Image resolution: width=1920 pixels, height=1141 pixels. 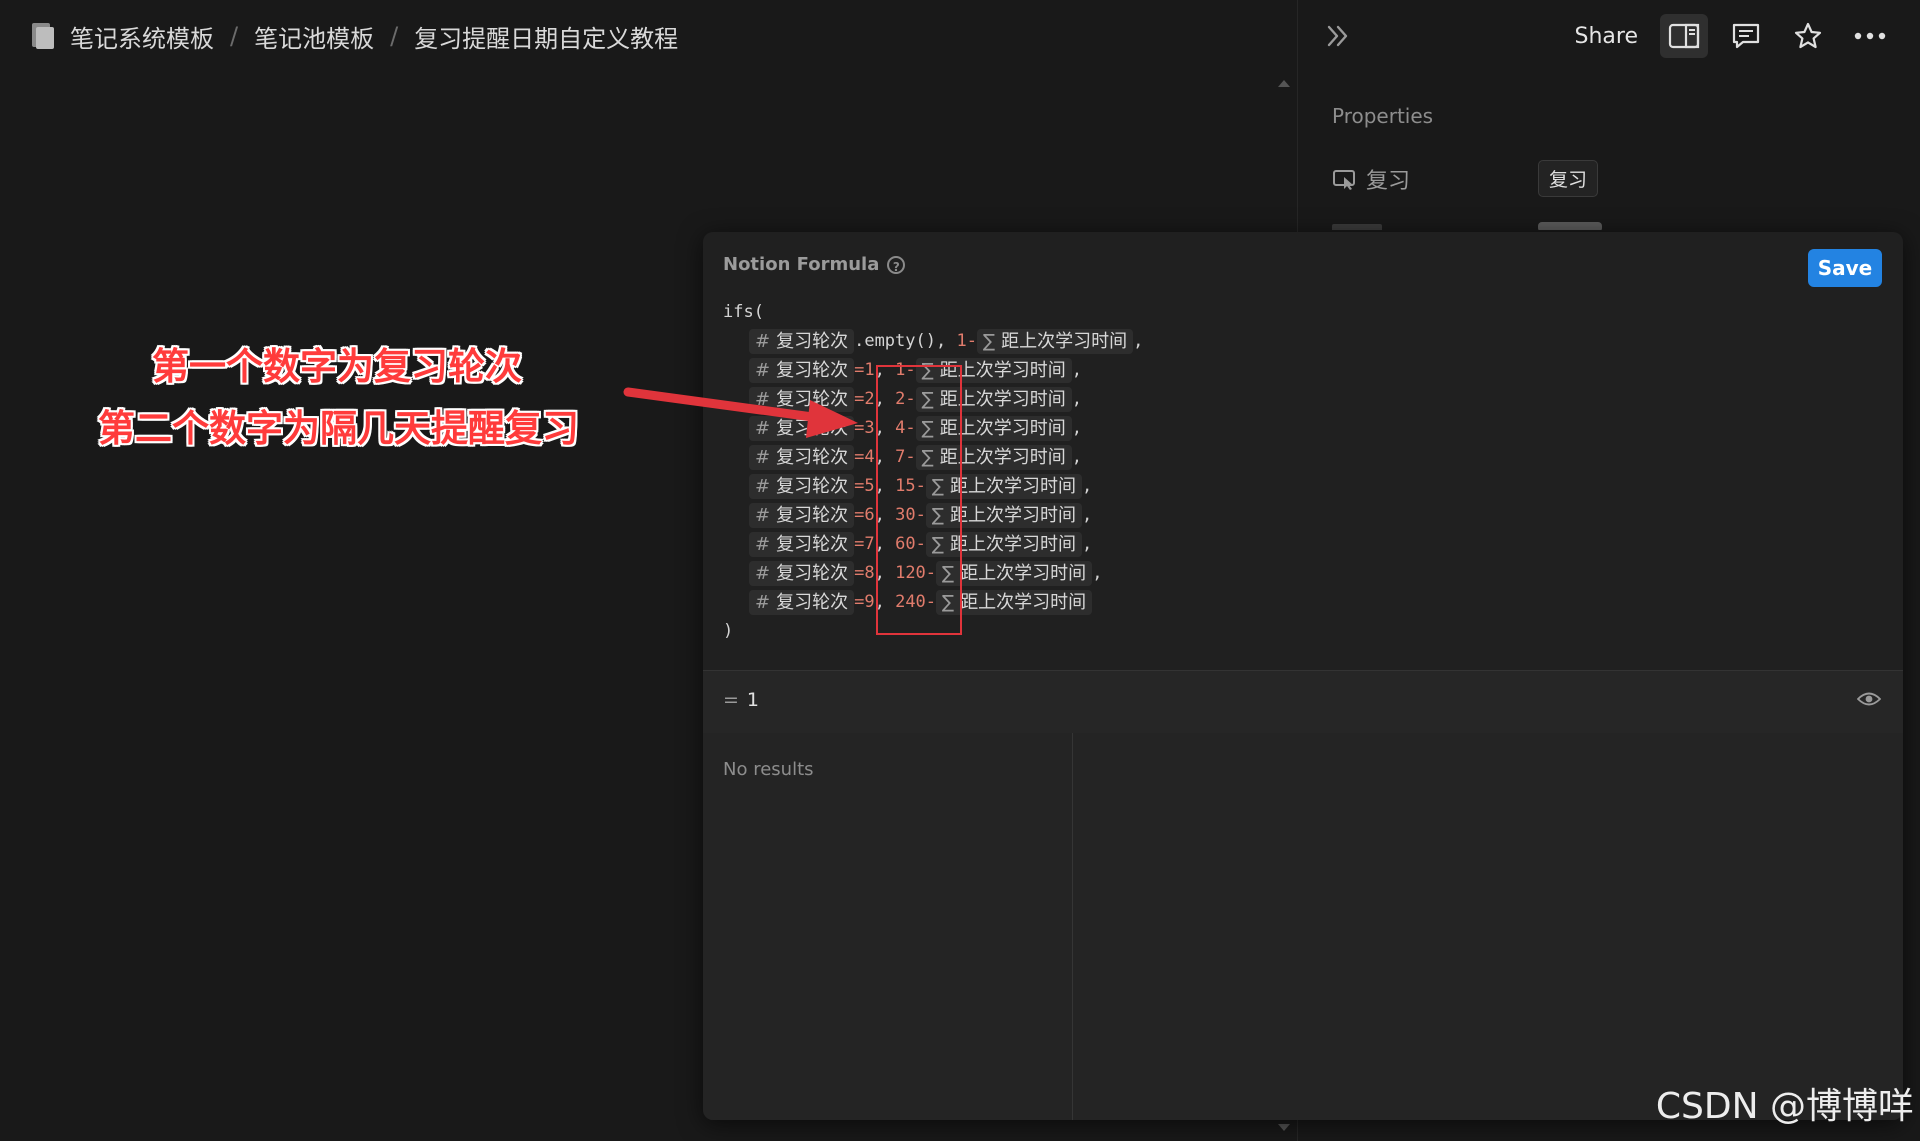 I want to click on days-number: 1, so click(x=900, y=370).